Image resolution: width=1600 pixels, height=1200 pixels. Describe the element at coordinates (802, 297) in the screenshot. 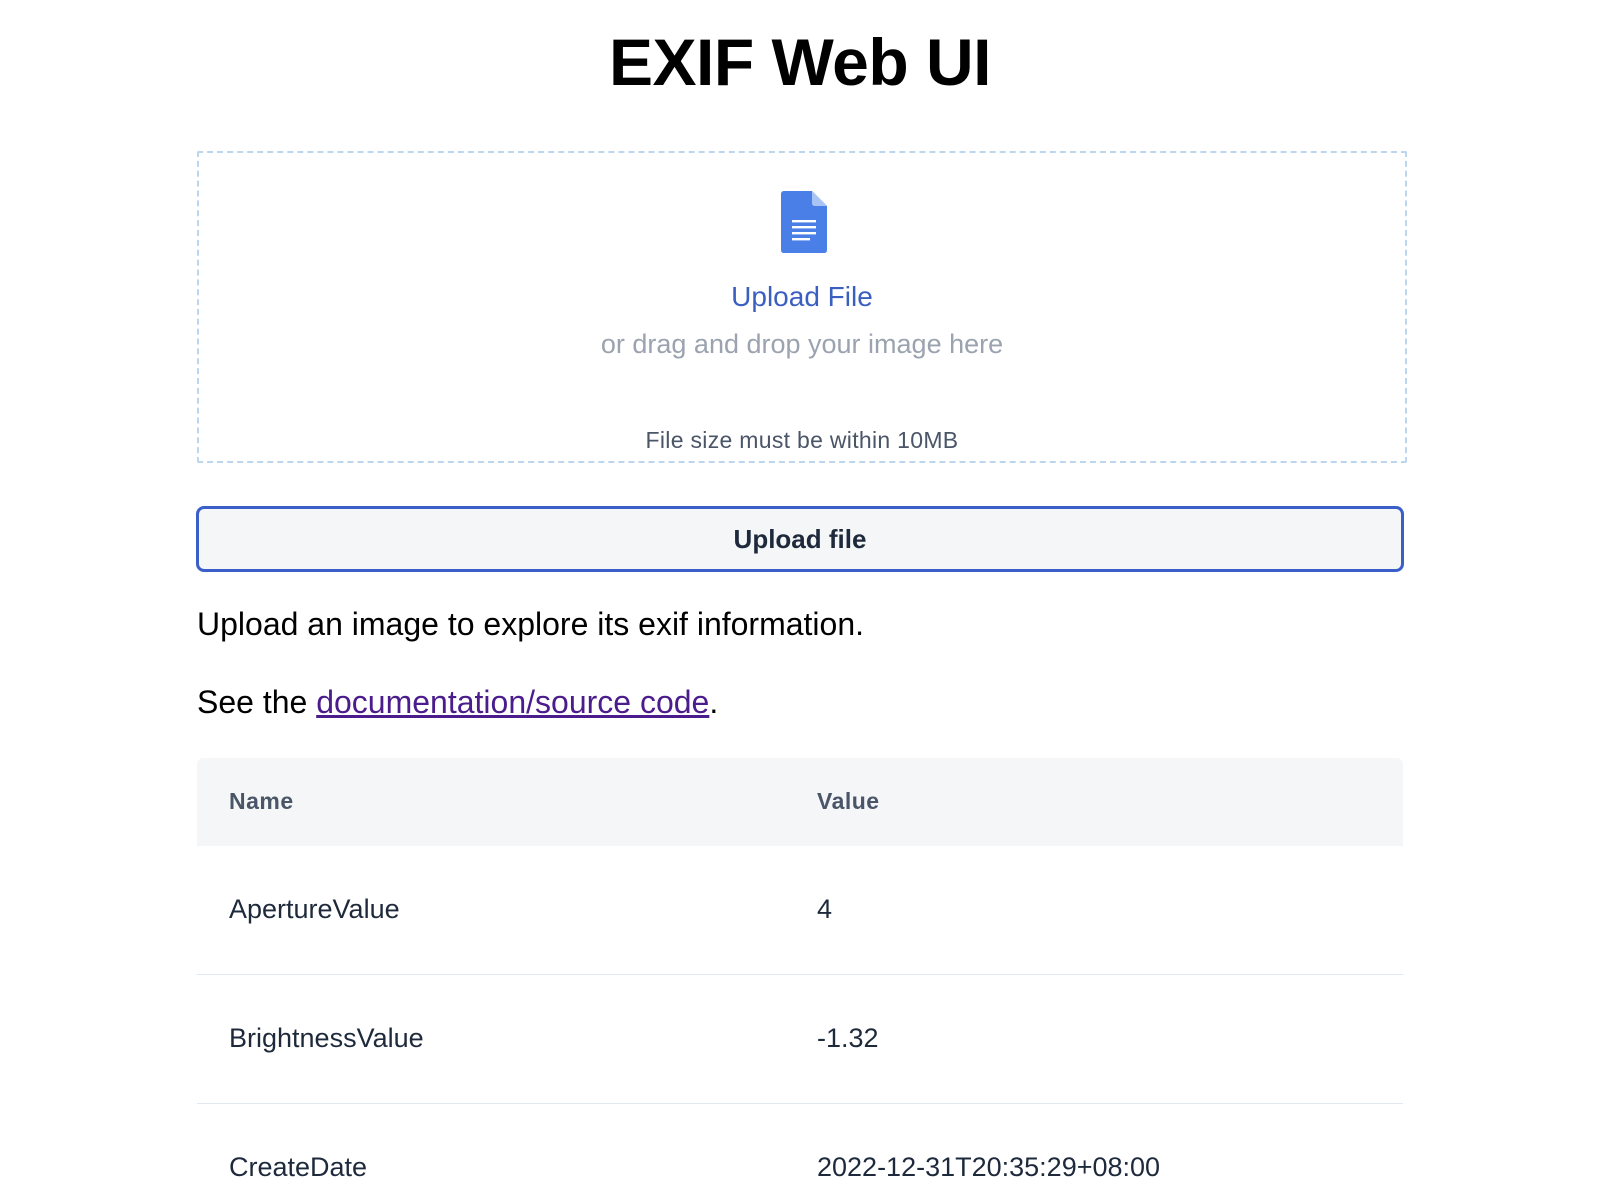

I see `upload-file-link: Upload File` at that location.